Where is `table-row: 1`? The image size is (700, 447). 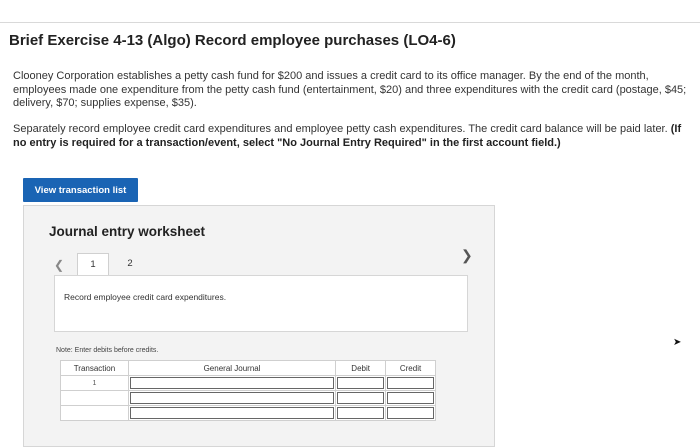 table-row: 1 is located at coordinates (248, 383).